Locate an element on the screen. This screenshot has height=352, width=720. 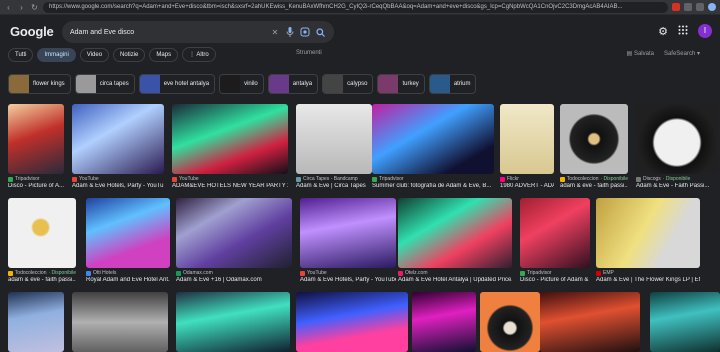
related-chip: turkey is located at coordinates (401, 84).